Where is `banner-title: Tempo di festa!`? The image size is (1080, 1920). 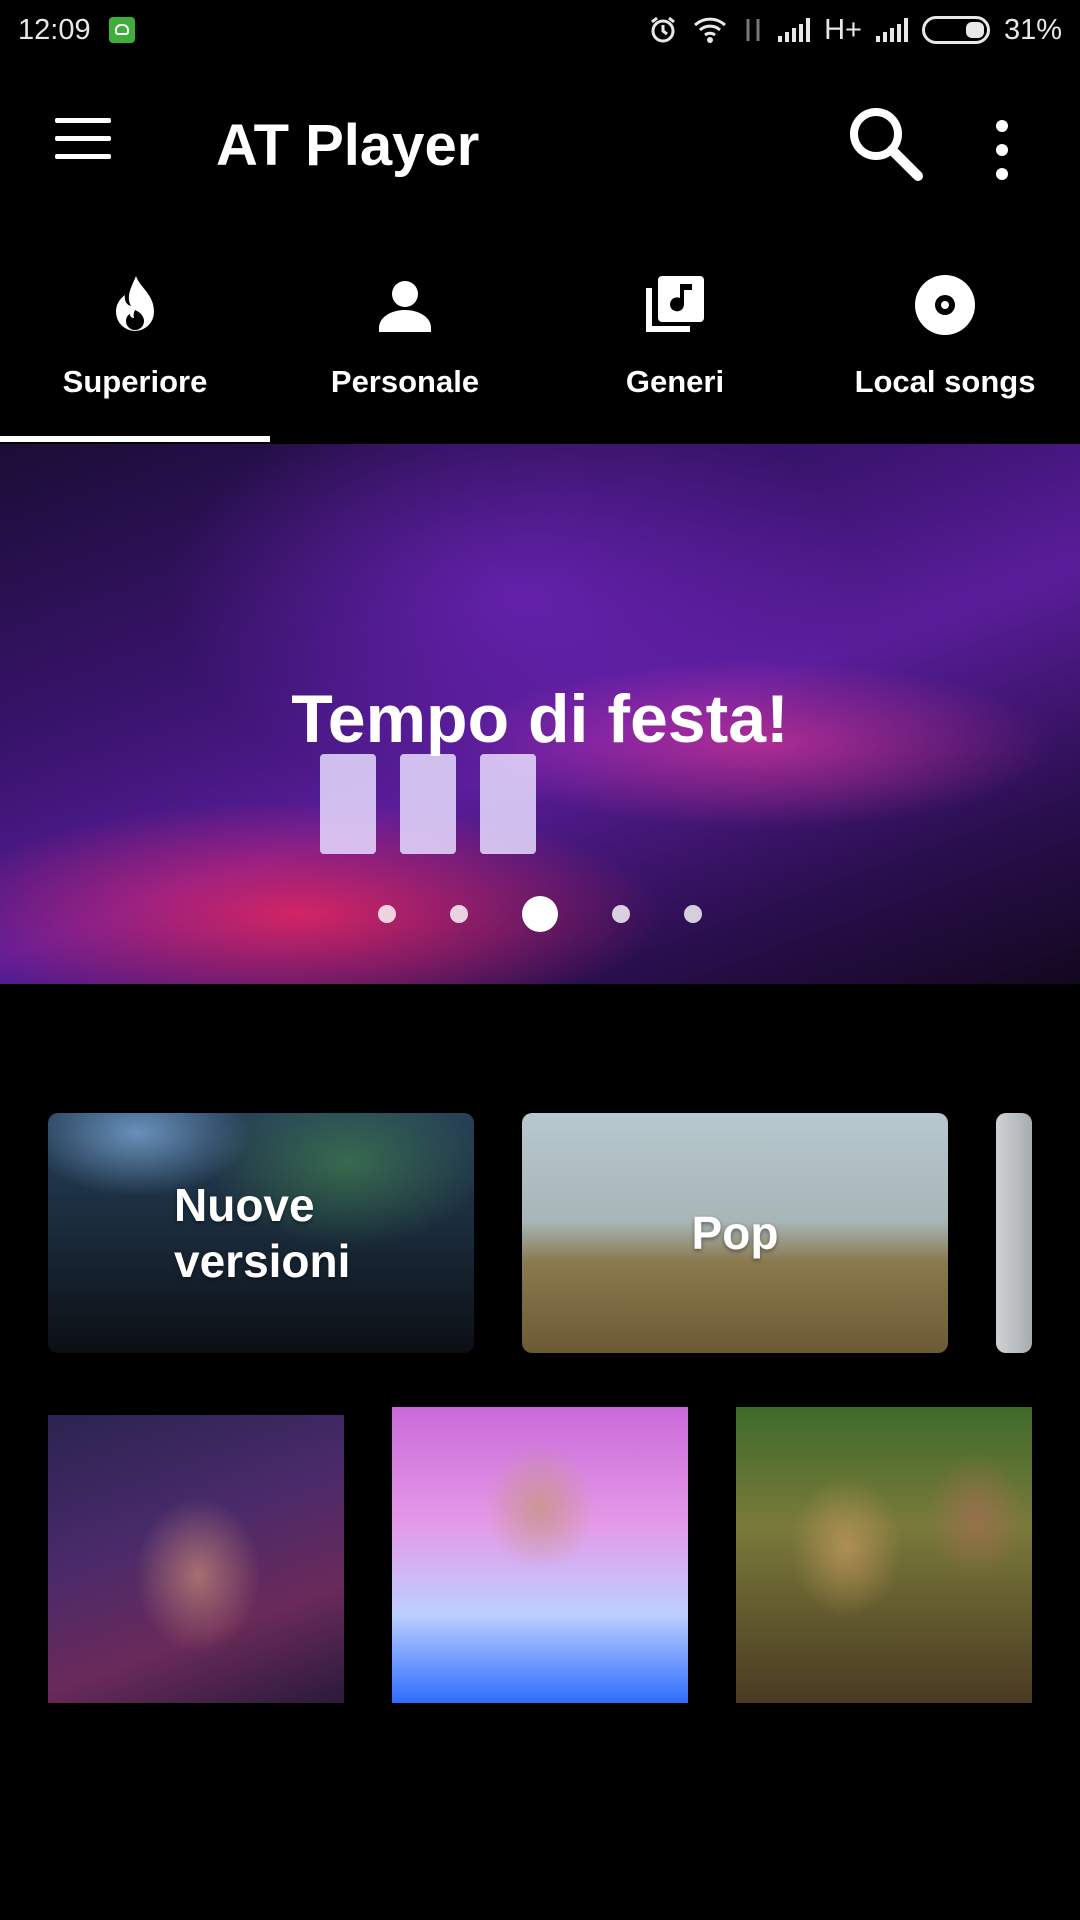 banner-title: Tempo di festa! is located at coordinates (540, 719).